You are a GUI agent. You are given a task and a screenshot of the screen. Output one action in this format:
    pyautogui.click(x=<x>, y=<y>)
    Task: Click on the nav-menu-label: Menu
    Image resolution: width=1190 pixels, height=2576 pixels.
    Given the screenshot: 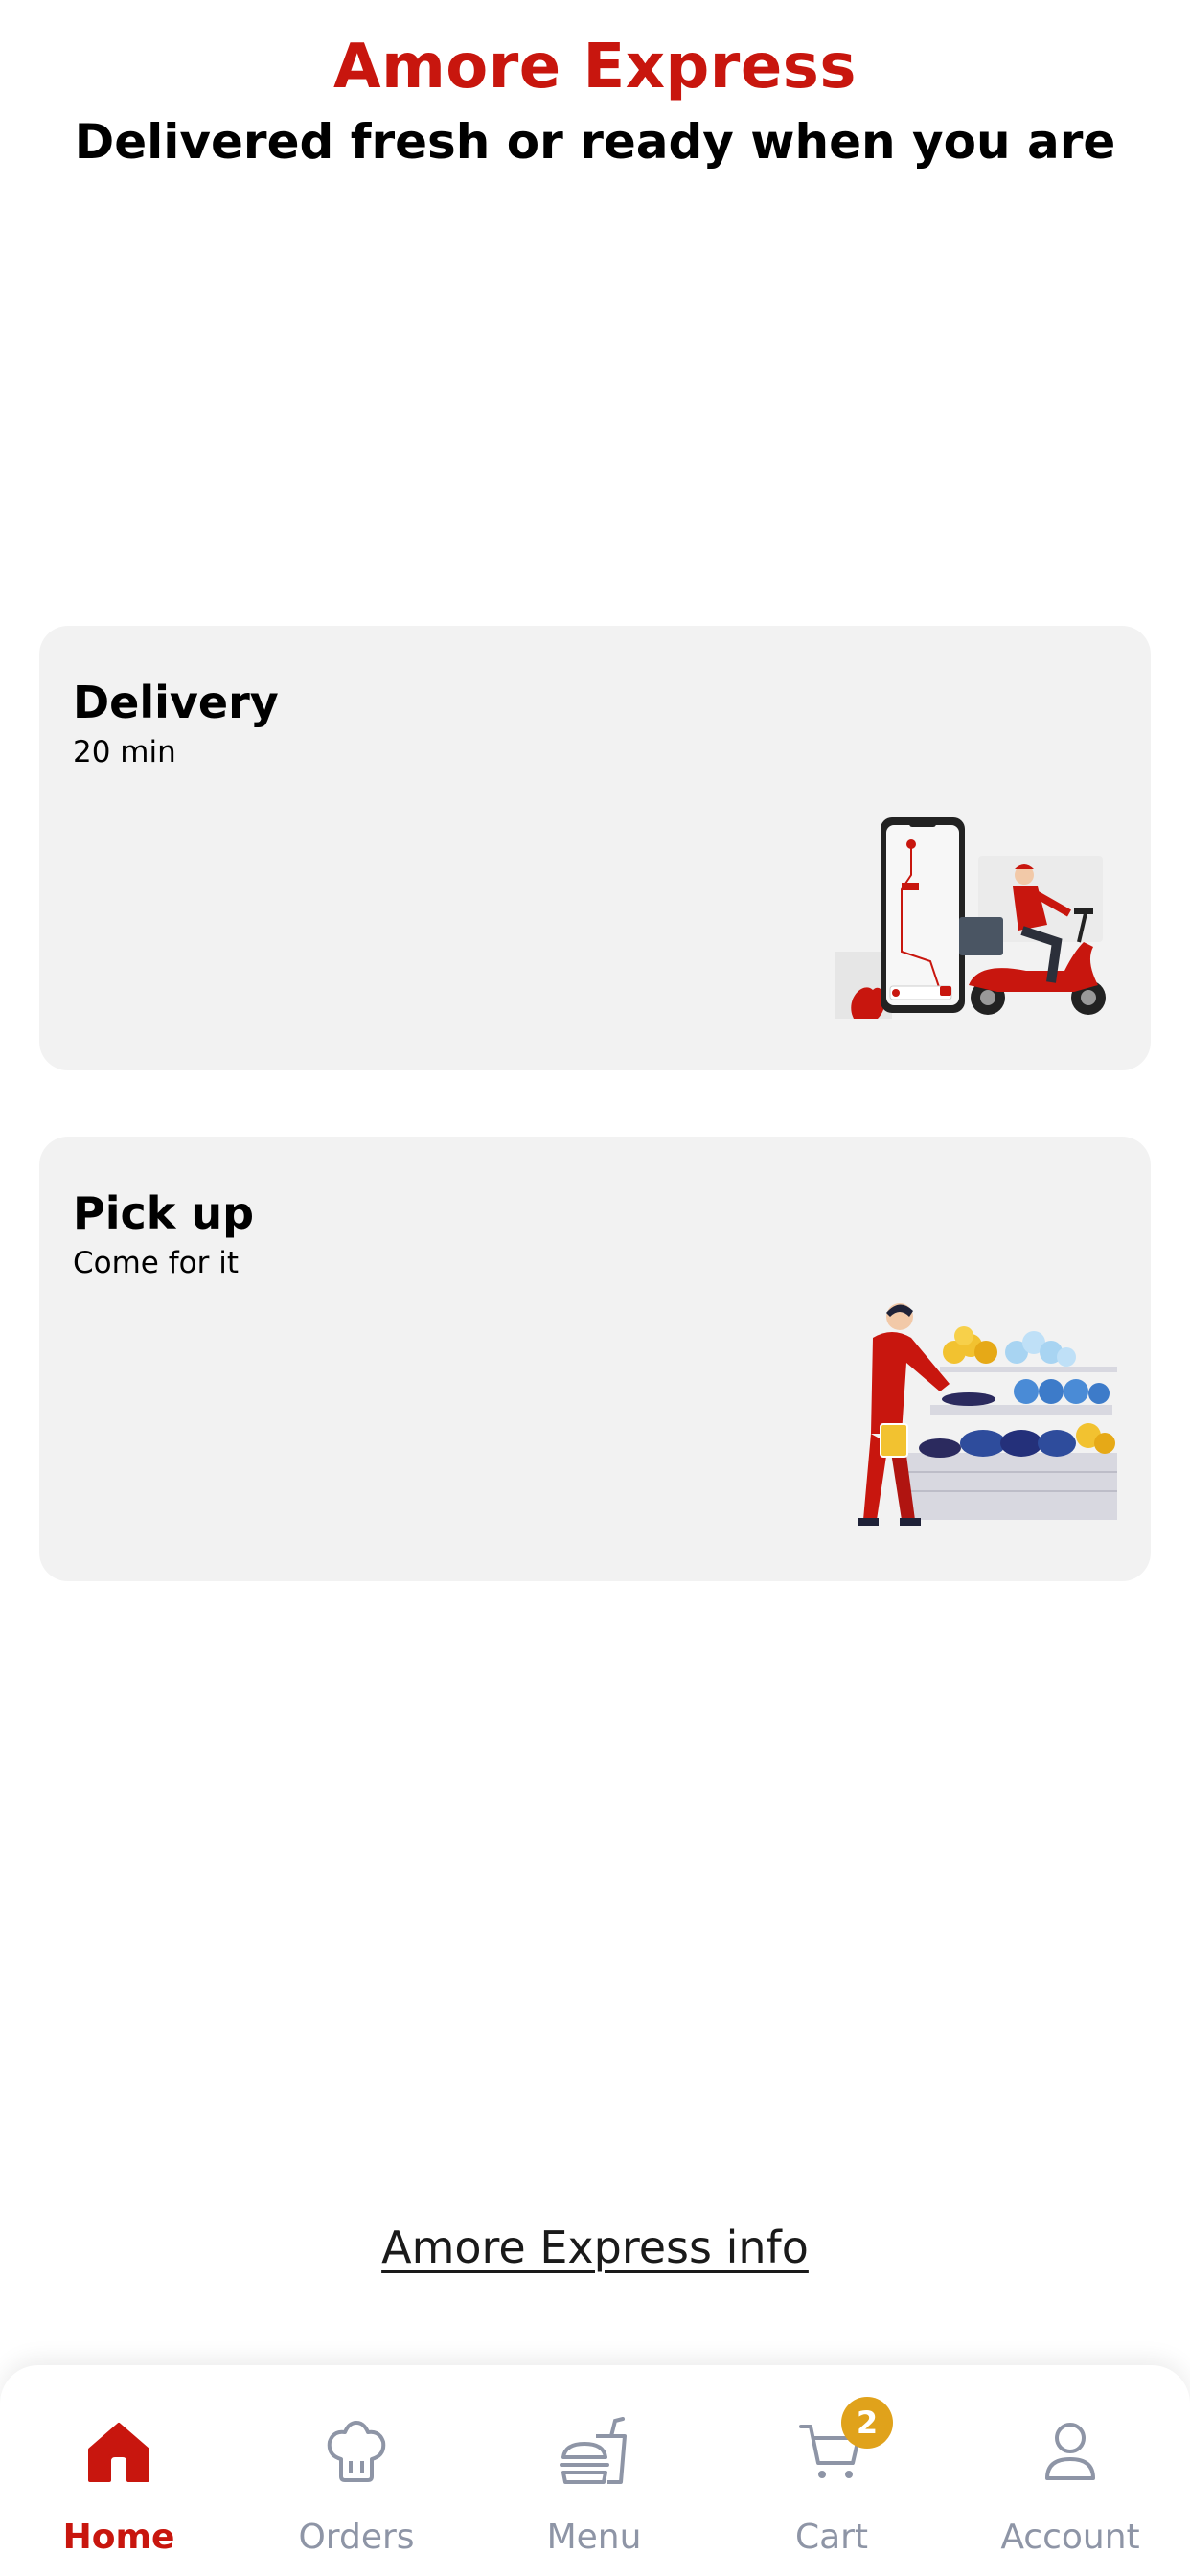 What is the action you would take?
    pyautogui.click(x=594, y=2537)
    